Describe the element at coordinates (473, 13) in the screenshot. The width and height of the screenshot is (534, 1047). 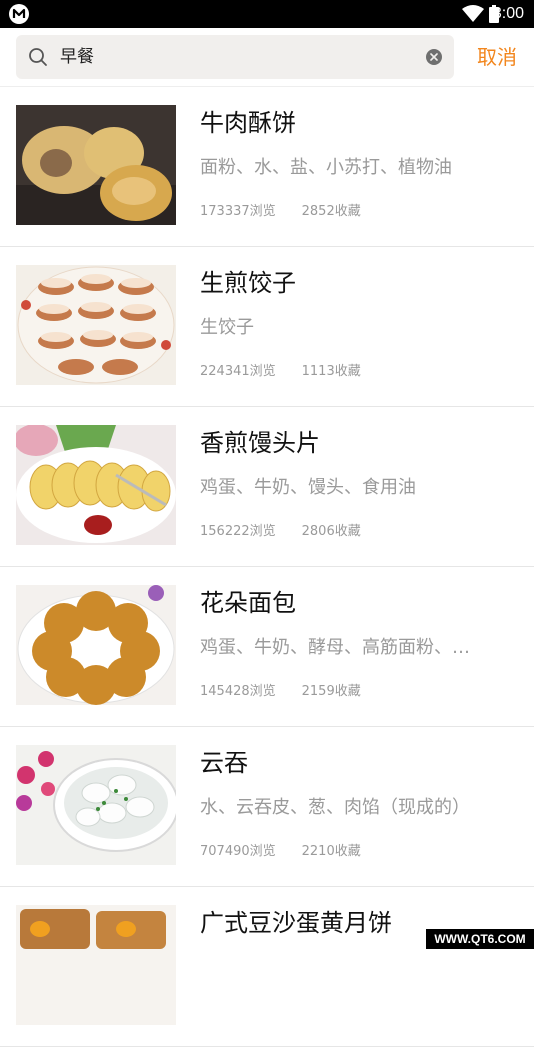
I see `wifi-icon` at that location.